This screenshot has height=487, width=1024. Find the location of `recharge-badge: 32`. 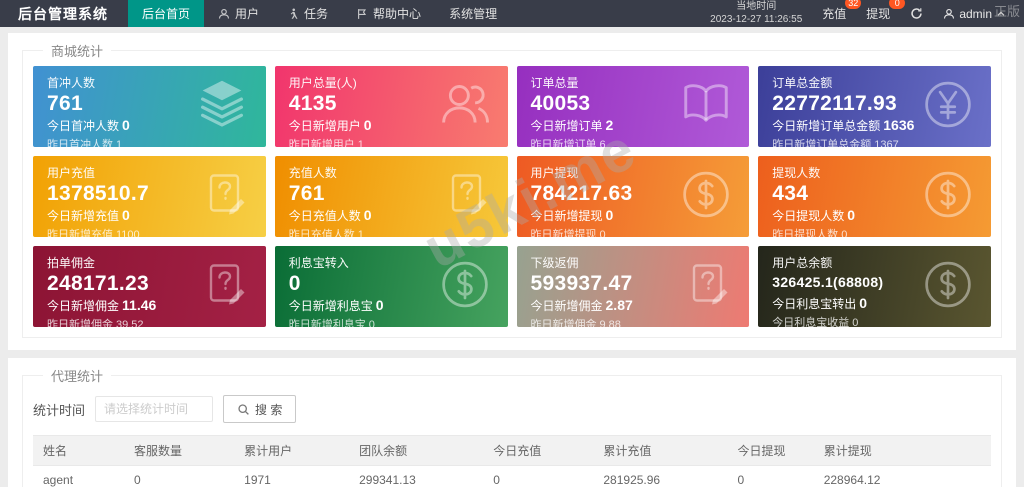

recharge-badge: 32 is located at coordinates (853, 4).